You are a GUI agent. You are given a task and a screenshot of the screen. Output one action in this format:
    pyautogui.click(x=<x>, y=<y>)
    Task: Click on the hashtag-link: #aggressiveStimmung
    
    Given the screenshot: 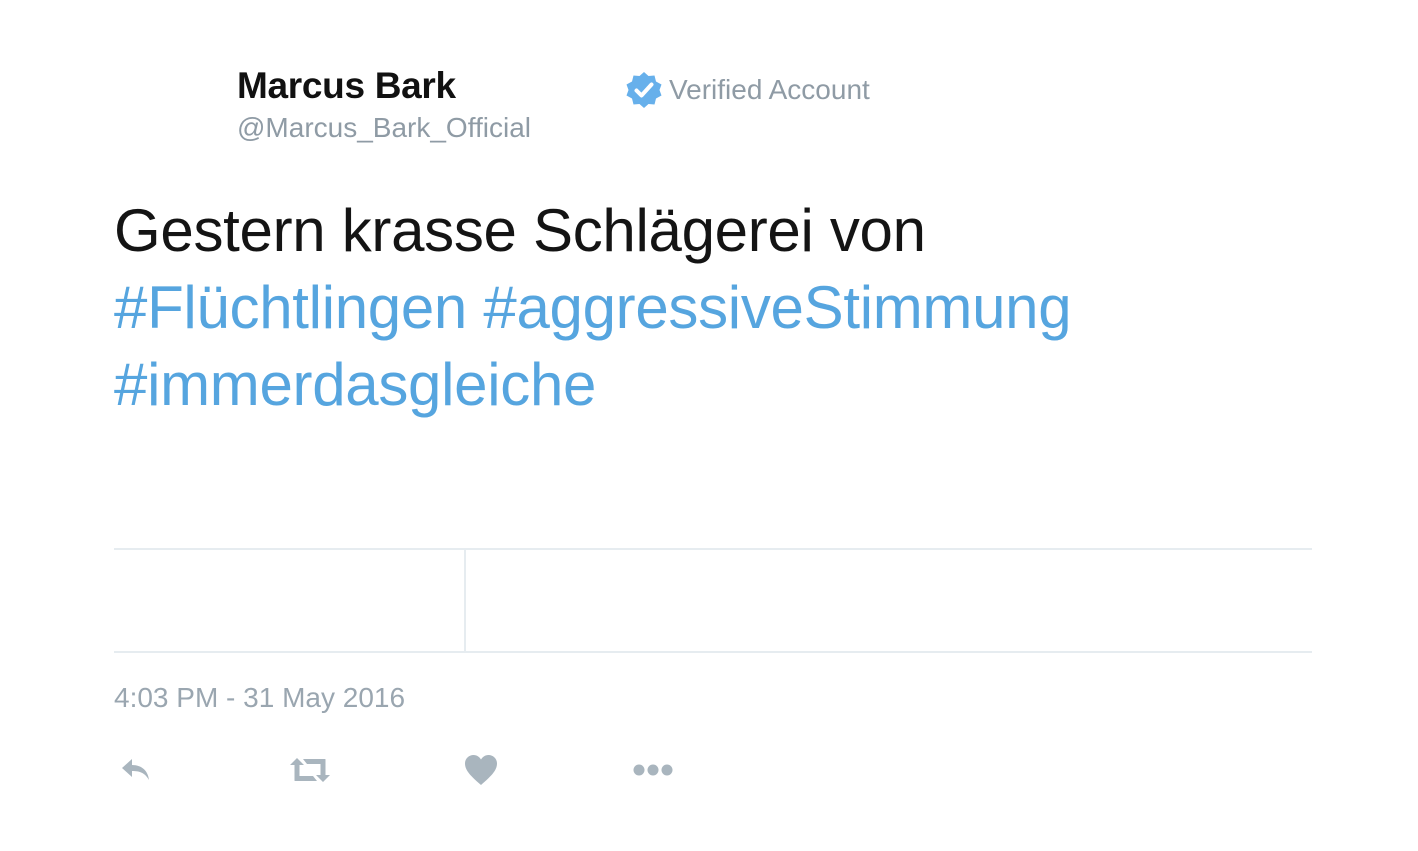 What is the action you would take?
    pyautogui.click(x=777, y=307)
    